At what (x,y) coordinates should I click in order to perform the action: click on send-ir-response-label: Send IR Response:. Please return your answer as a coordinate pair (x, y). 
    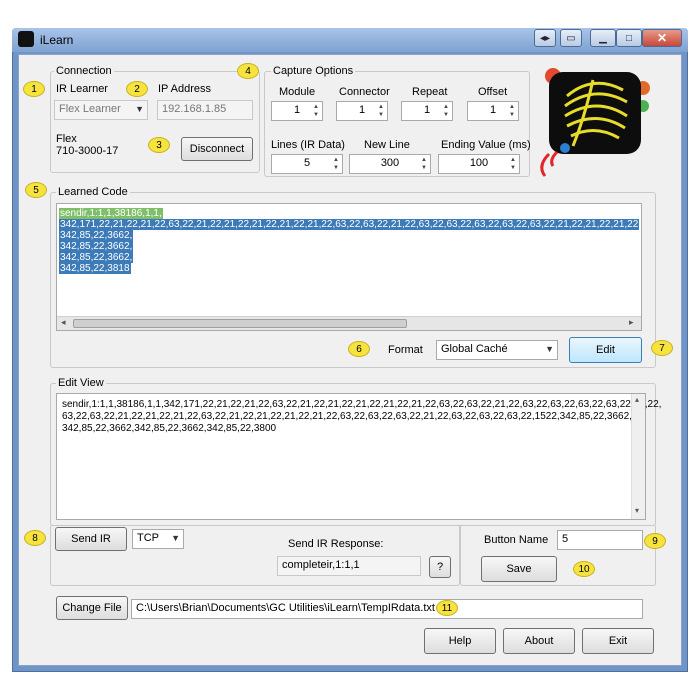
    Looking at the image, I should click on (336, 544).